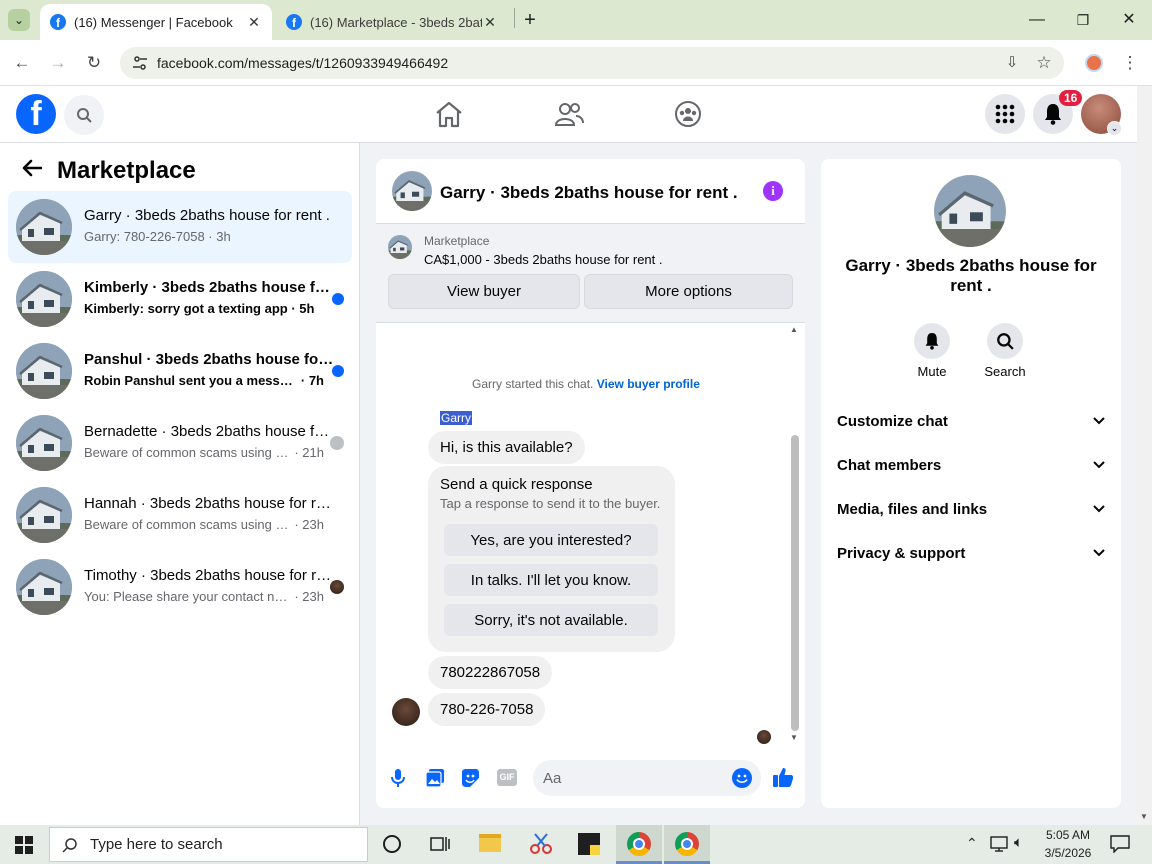 The width and height of the screenshot is (1152, 864). I want to click on install-app-icon: ⇩, so click(1012, 63).